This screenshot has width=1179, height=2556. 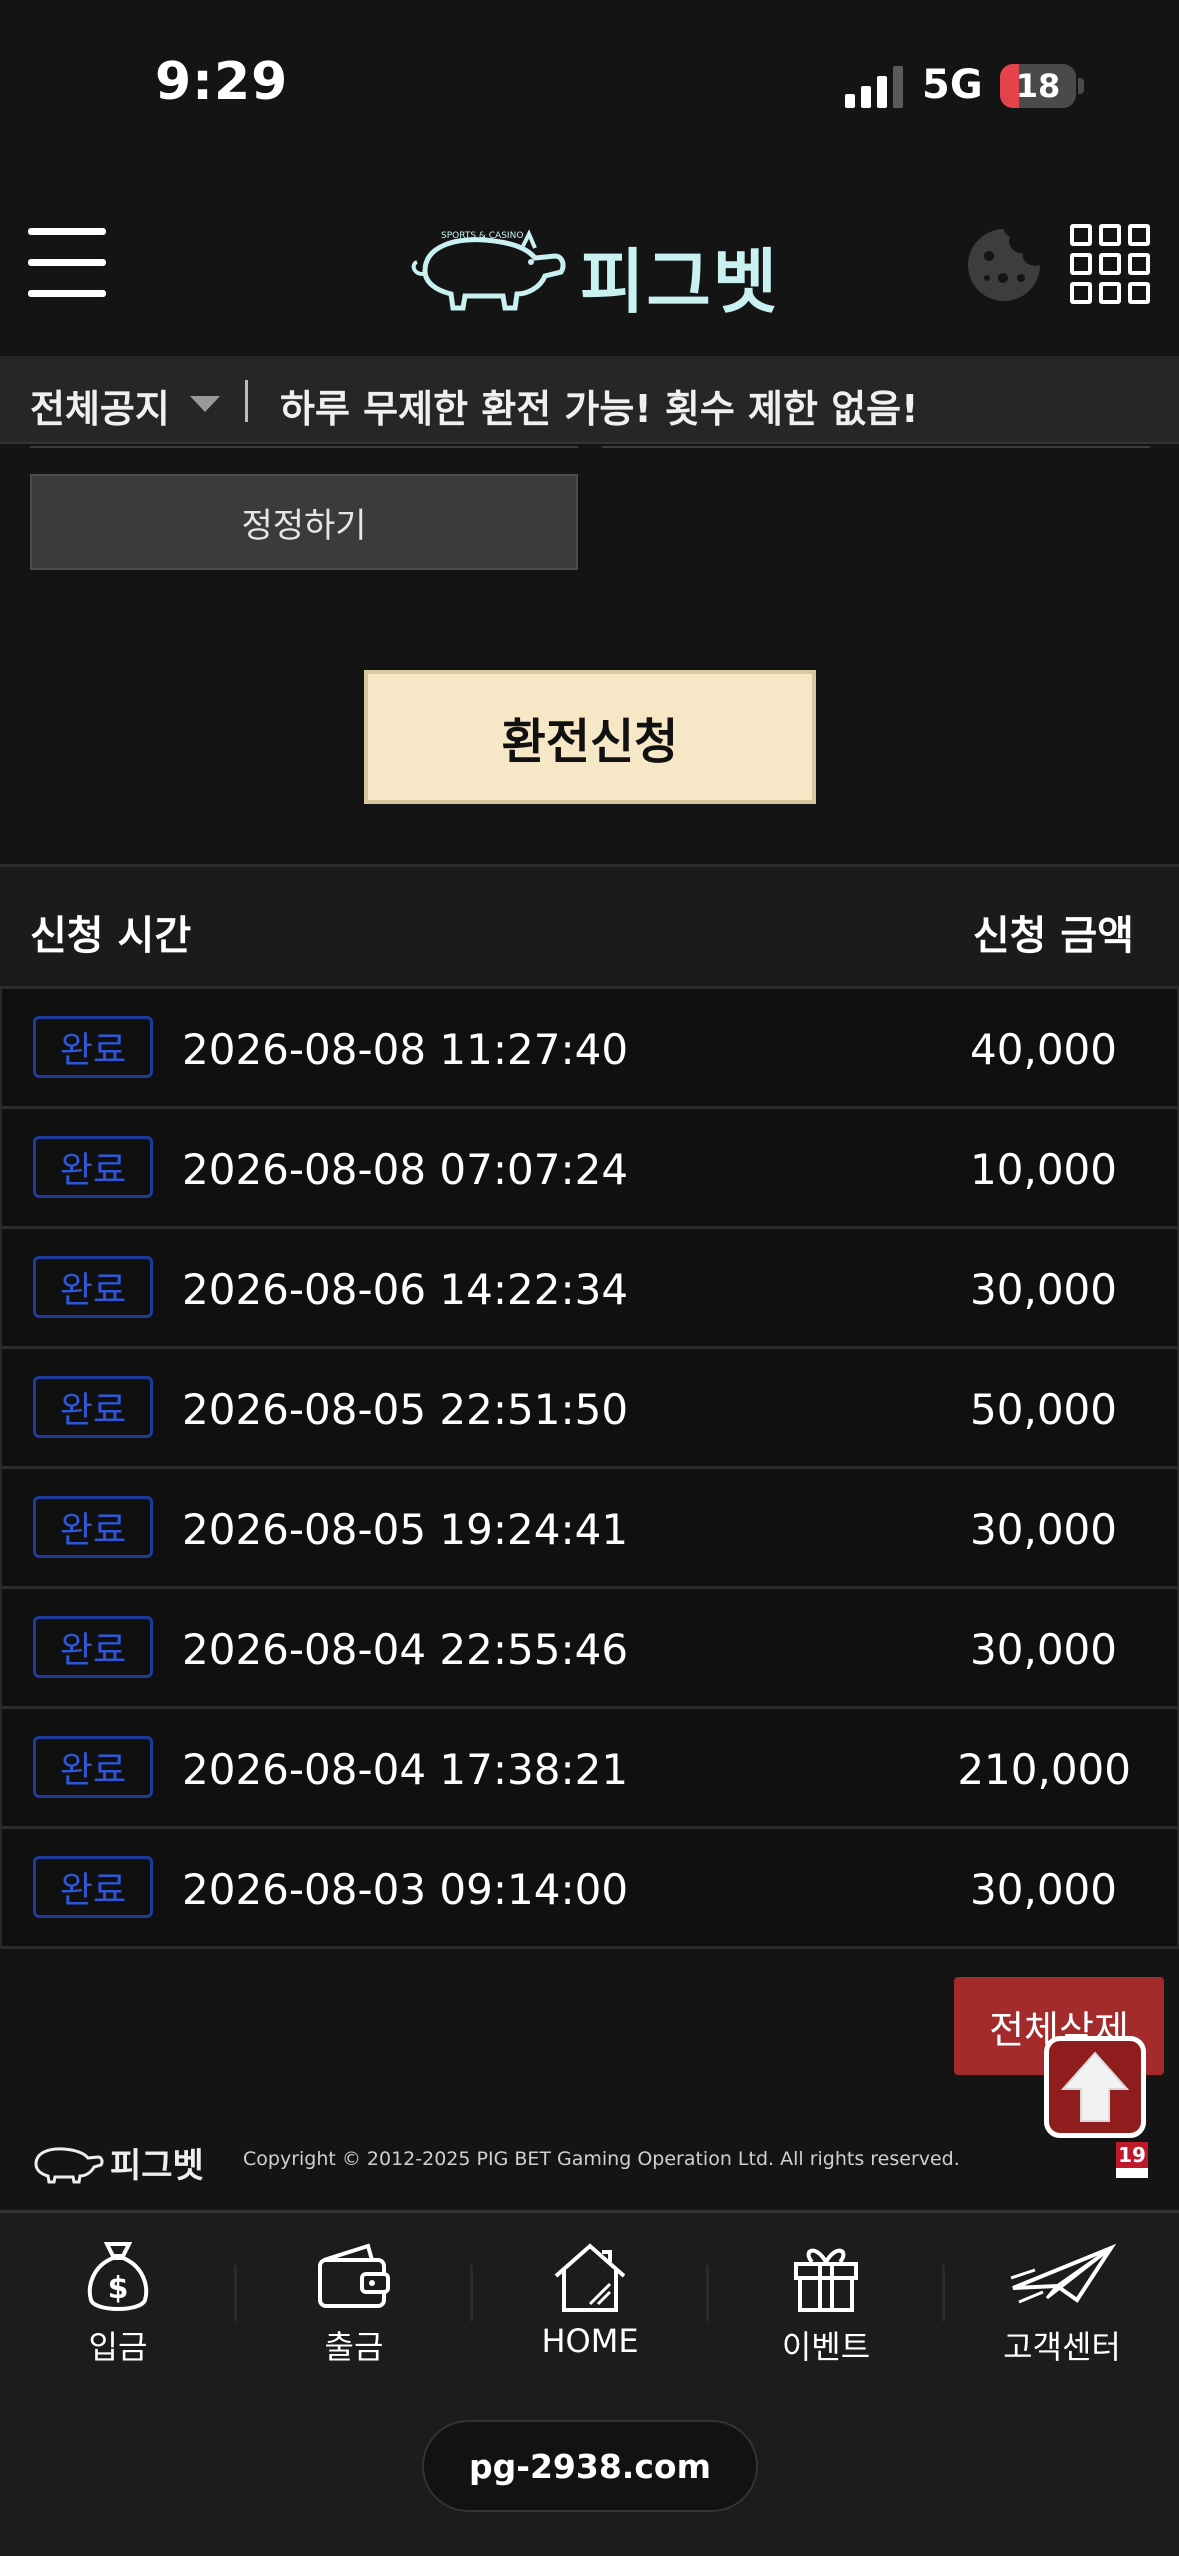 I want to click on table-row: 완료 2026-08-05 19:24:41 30,000, so click(x=589, y=1529).